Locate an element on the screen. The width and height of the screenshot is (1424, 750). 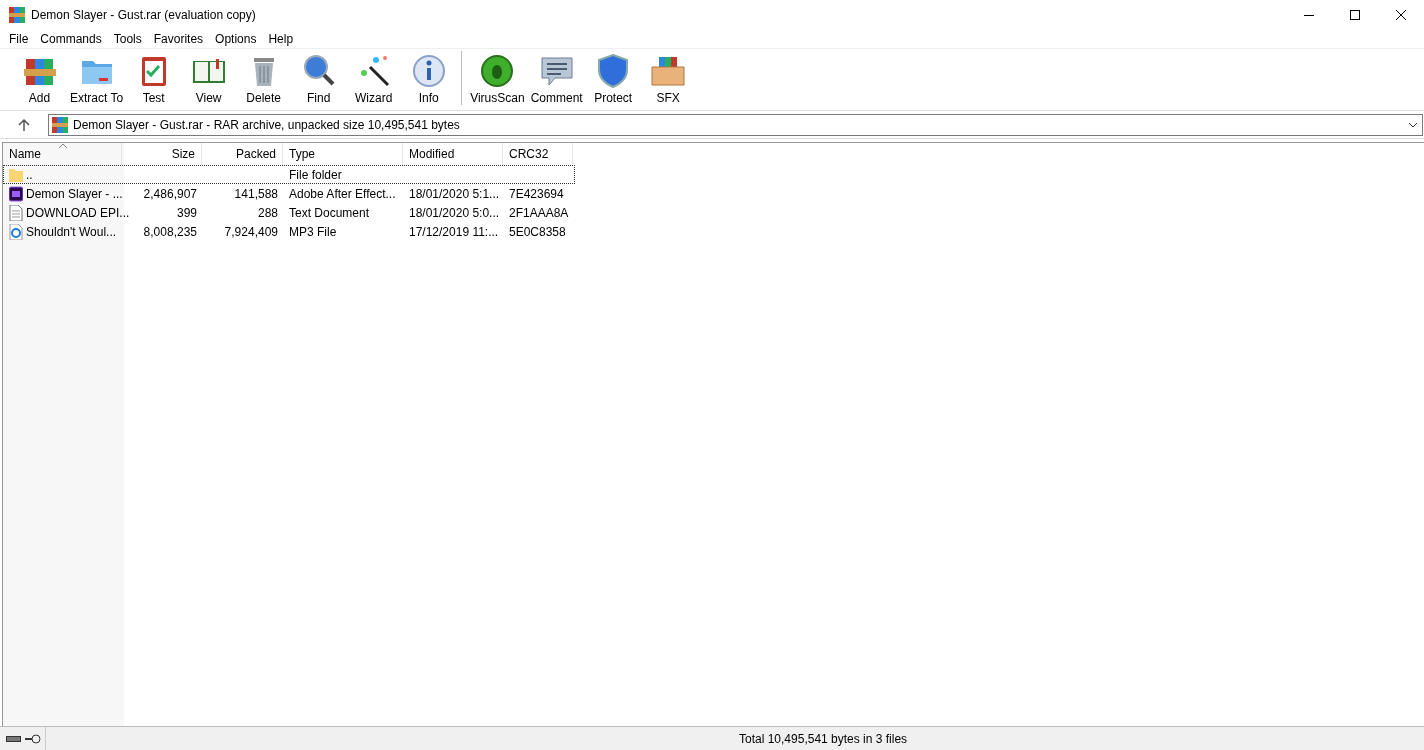
menu-item: Commands is located at coordinates (71, 39).